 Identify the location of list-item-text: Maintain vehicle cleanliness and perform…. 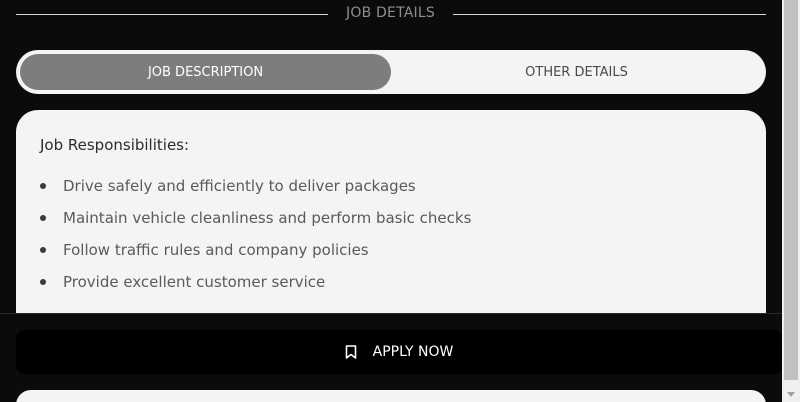
(267, 218).